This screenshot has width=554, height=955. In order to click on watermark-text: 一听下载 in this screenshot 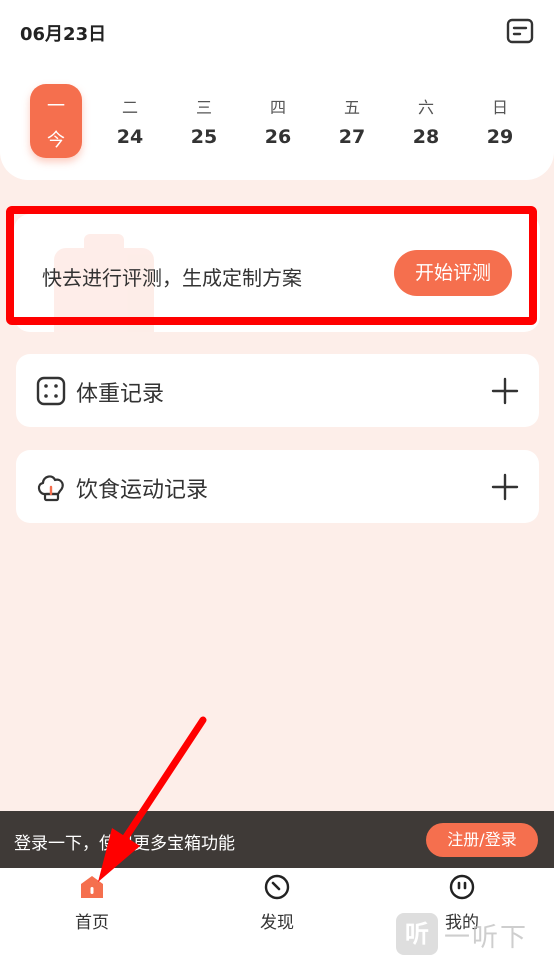, I will do `click(486, 938)`.